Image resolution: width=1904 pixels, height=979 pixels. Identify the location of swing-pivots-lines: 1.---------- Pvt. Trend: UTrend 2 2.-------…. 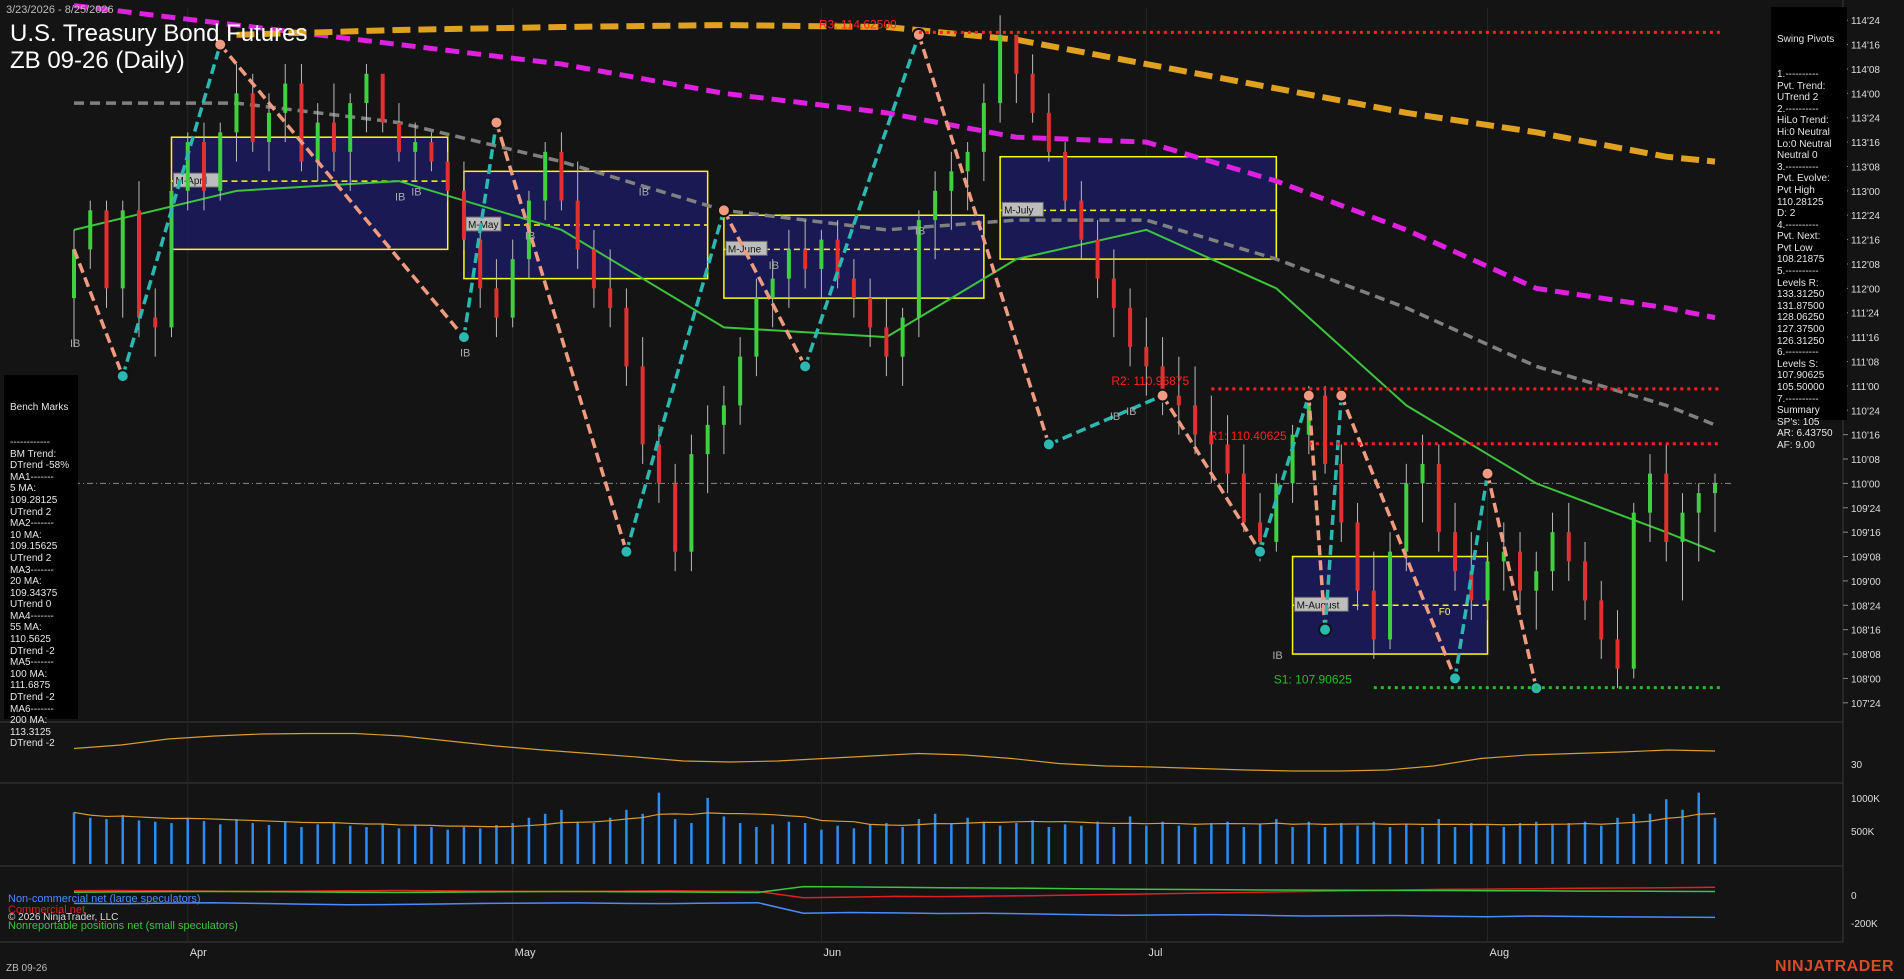
(1809, 260).